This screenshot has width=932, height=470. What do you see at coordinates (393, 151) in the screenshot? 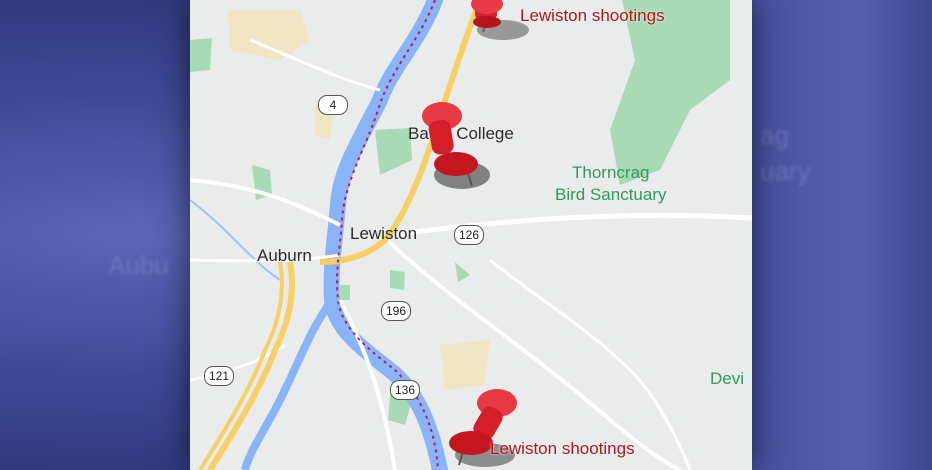
I see `park-bates` at bounding box center [393, 151].